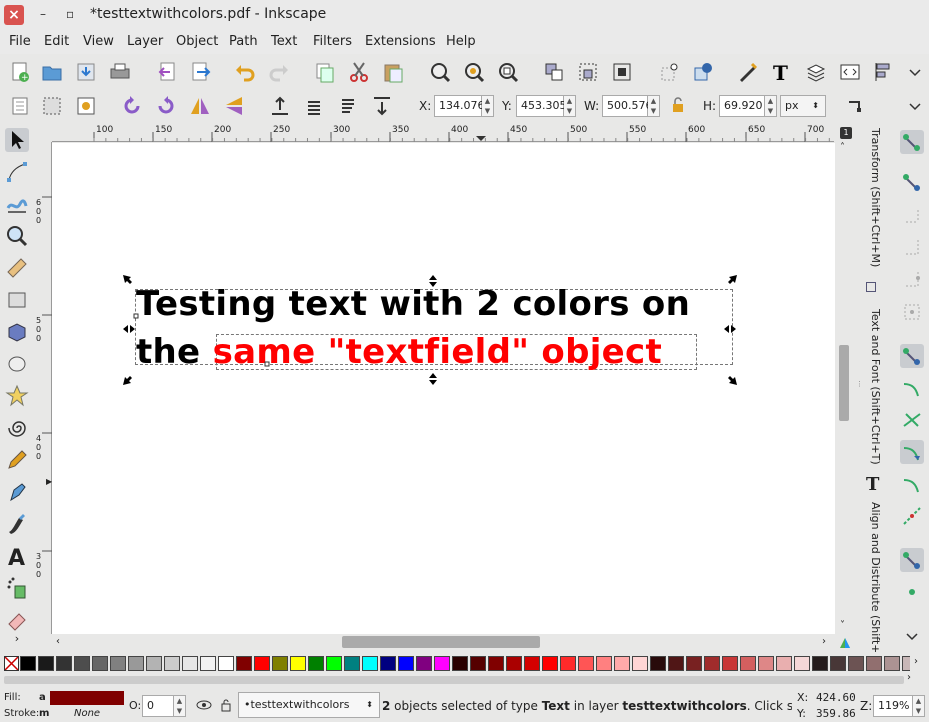  I want to click on snap-midpoints-icon, so click(912, 516).